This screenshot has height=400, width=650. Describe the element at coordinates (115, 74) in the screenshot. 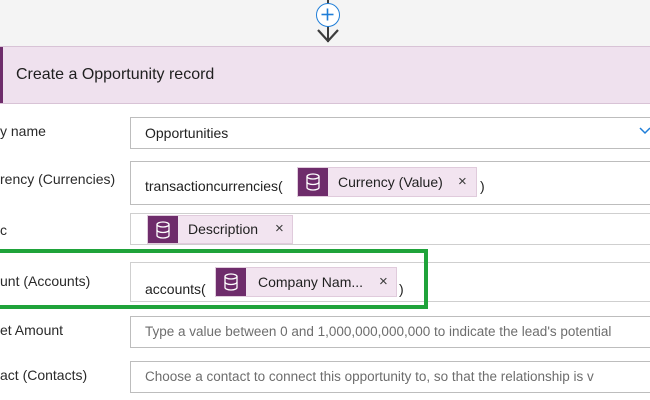

I see `card-title: Create a Opportunity record` at that location.